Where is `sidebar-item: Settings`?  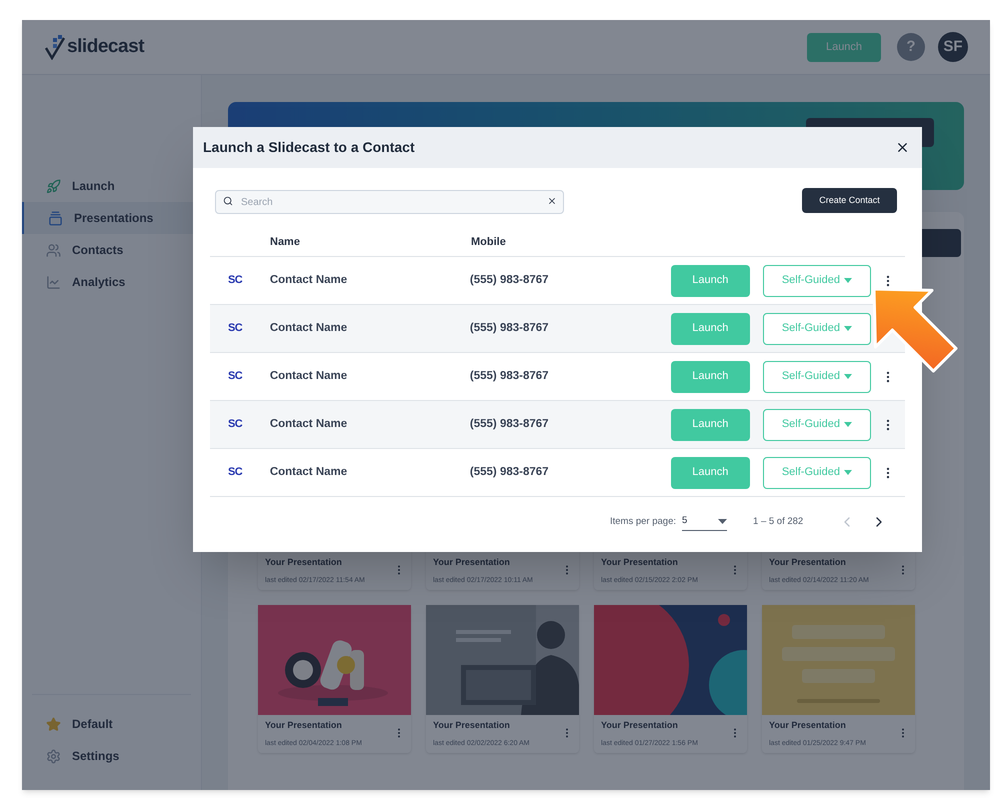
sidebar-item: Settings is located at coordinates (111, 756).